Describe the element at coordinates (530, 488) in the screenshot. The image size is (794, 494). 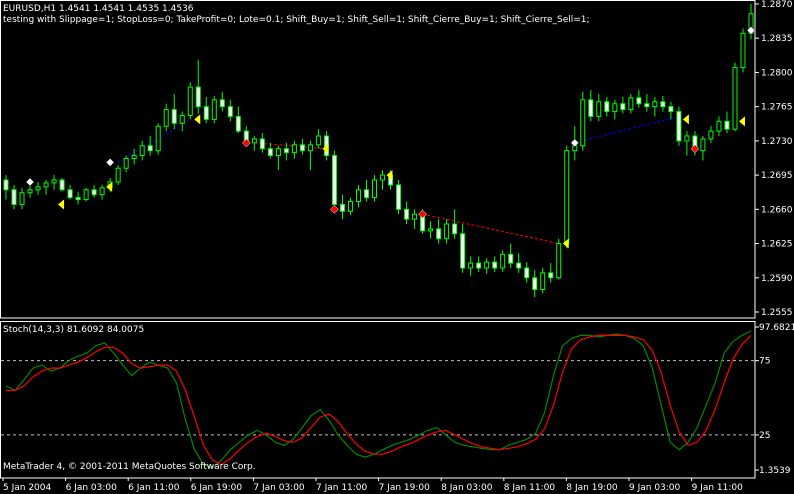
I see `time-axis-label: 8 Jan 11:00` at that location.